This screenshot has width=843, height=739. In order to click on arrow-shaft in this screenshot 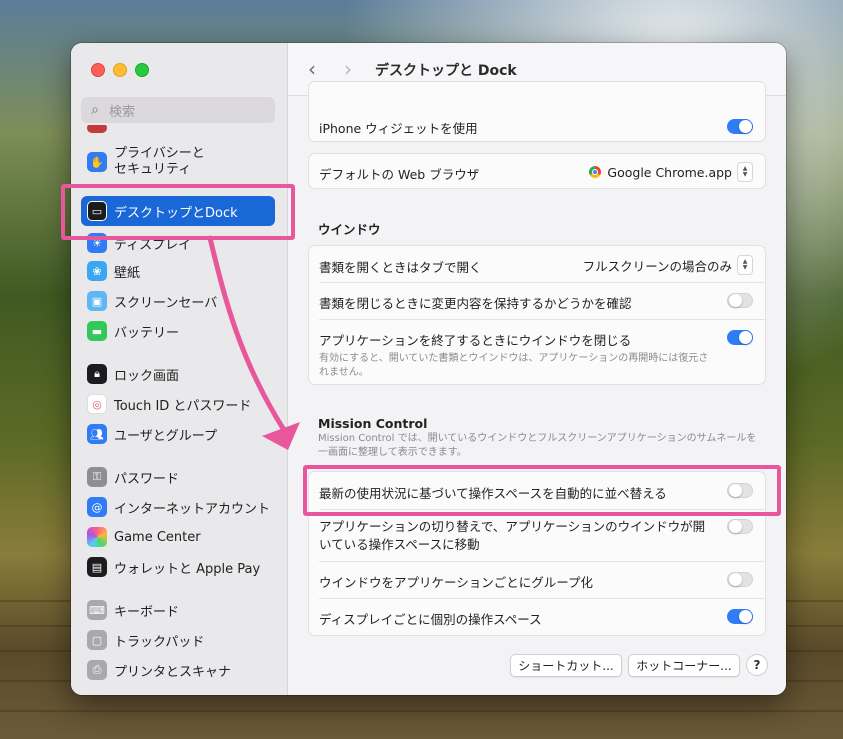, I will do `click(247, 334)`.